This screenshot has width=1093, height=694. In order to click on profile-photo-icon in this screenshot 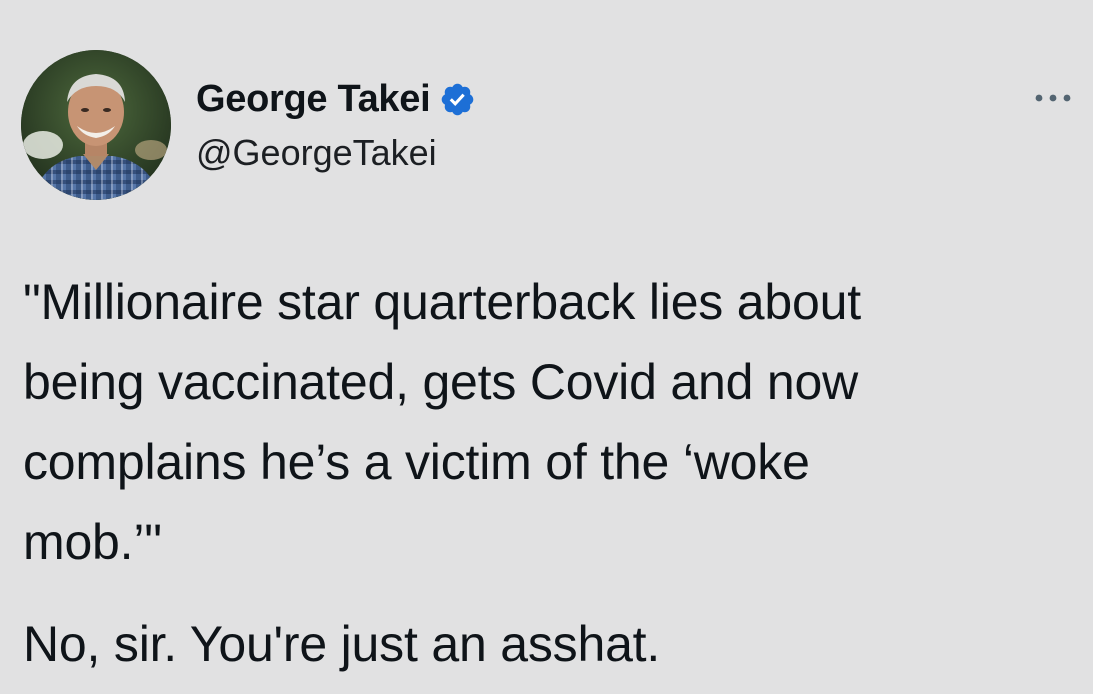, I will do `click(96, 125)`.